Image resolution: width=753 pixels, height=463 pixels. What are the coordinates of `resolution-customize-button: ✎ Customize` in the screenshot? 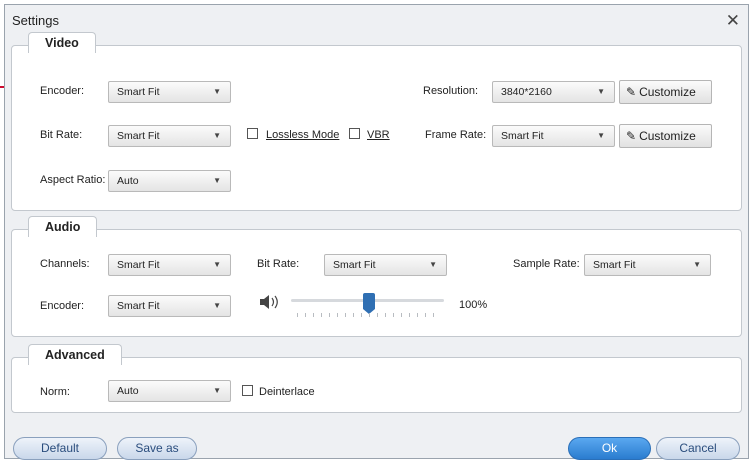 It's located at (665, 92).